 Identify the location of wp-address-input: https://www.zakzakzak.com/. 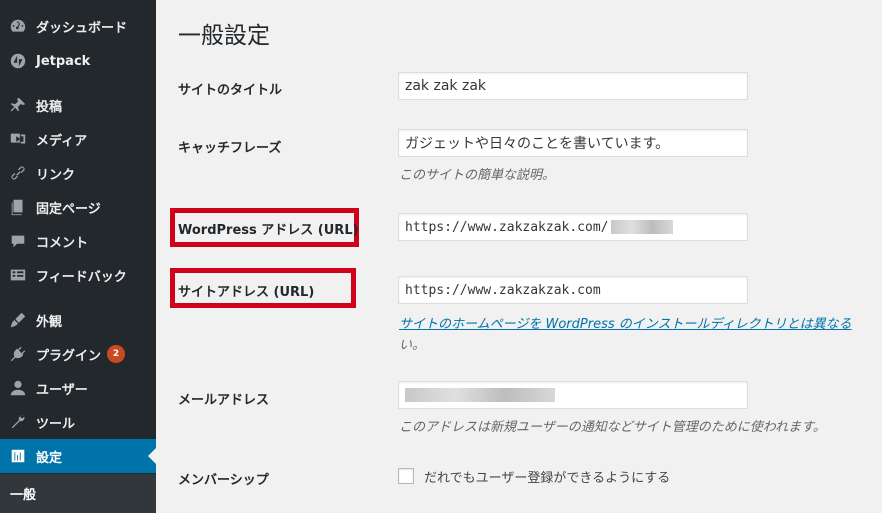
(573, 227).